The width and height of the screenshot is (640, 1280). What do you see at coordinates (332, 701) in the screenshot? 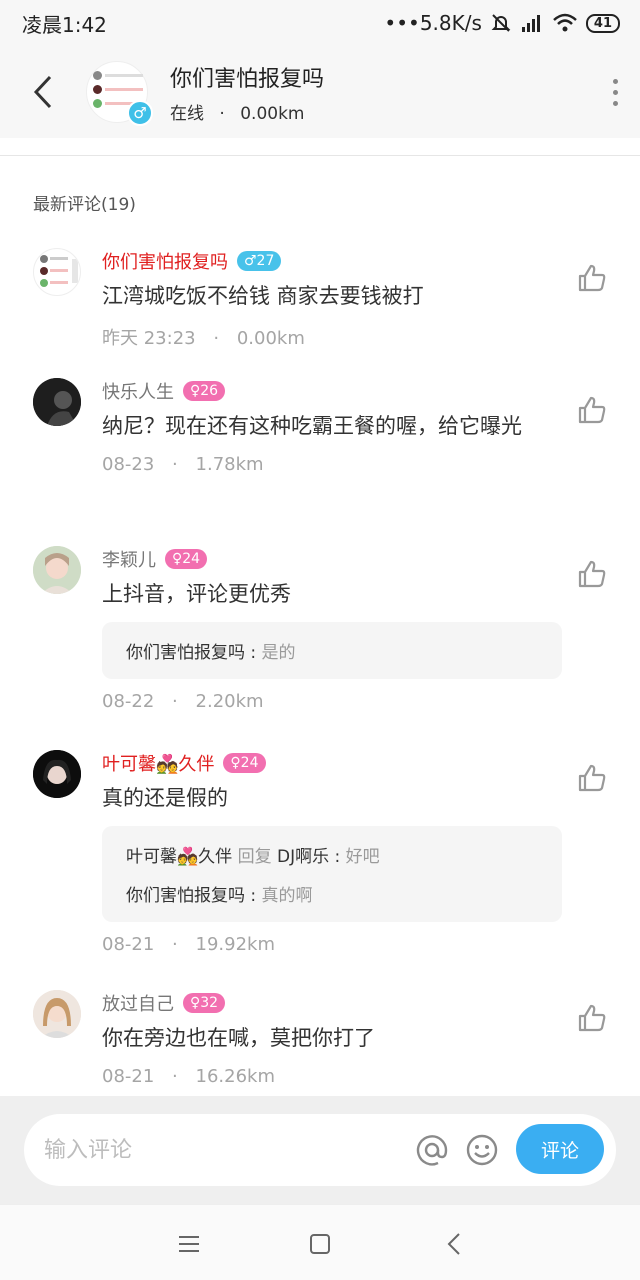
I see `comment-meta: 08-22 · 2.20km` at bounding box center [332, 701].